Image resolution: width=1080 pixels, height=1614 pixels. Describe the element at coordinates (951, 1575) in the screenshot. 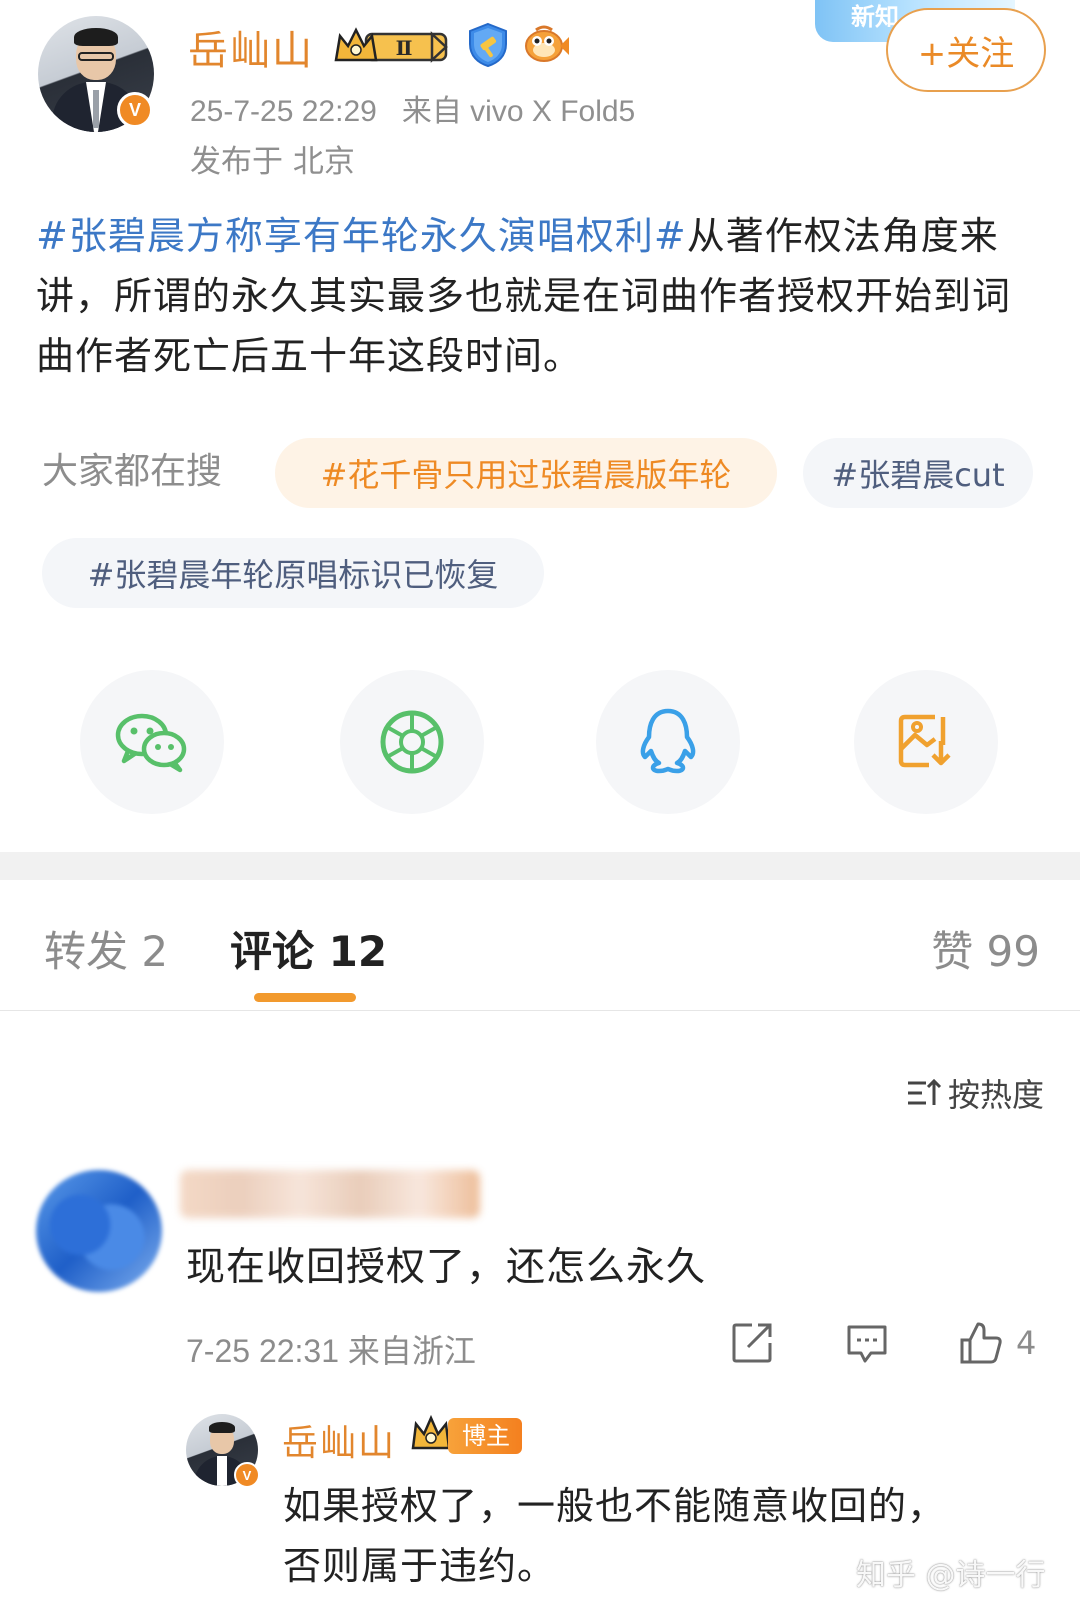

I see `watermark: 知乎 @诗一行` at that location.